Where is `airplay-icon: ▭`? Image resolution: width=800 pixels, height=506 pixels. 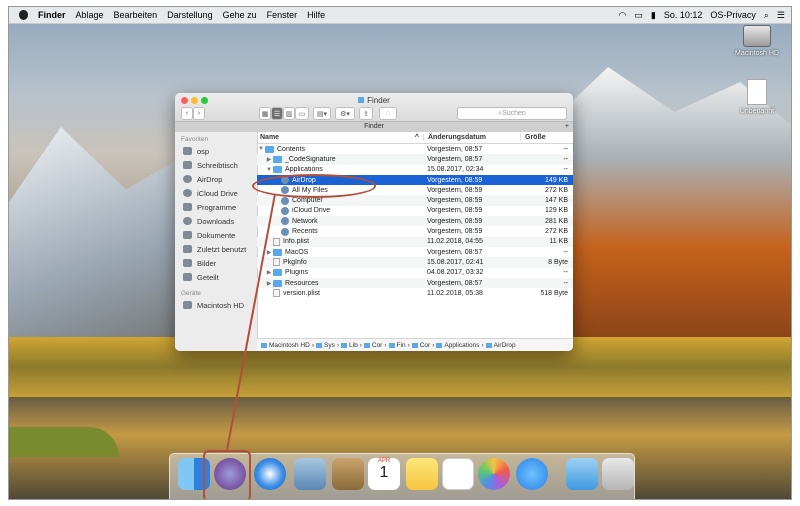 airplay-icon: ▭ is located at coordinates (638, 15).